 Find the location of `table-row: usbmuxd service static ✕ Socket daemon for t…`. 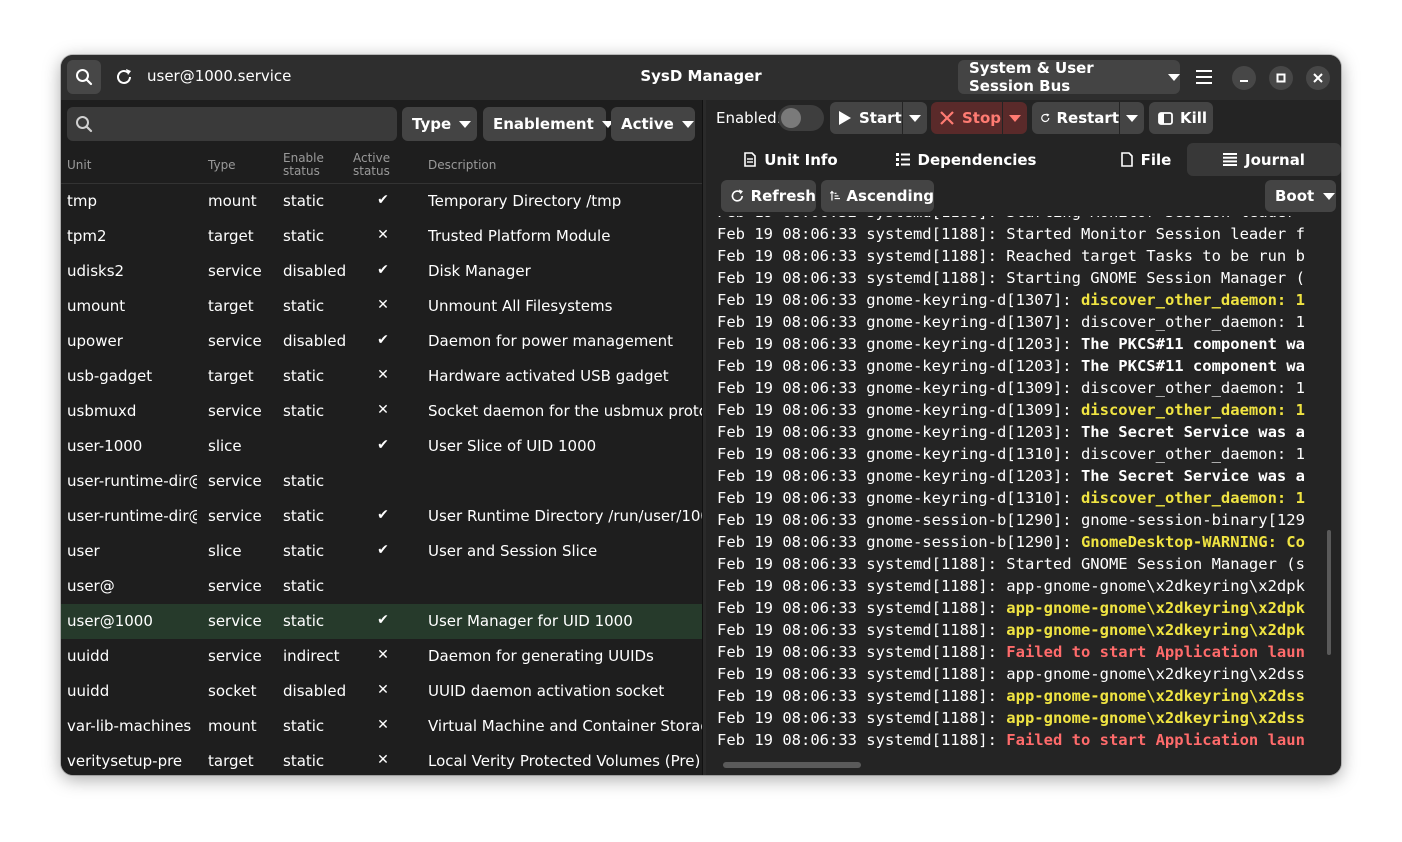

table-row: usbmuxd service static ✕ Socket daemon for t… is located at coordinates (381, 411).